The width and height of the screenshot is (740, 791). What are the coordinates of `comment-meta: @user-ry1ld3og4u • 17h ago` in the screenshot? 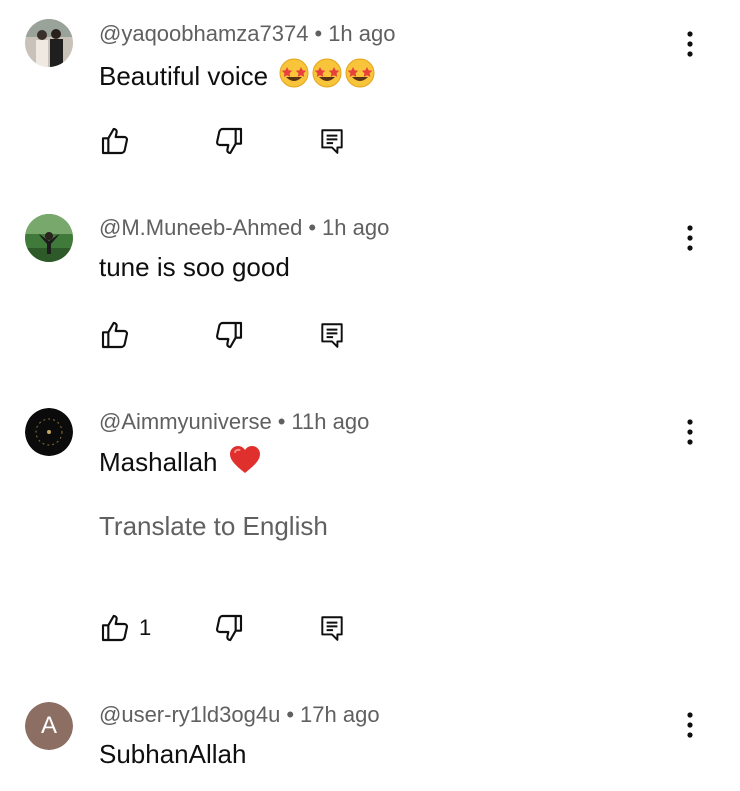 It's located at (239, 715).